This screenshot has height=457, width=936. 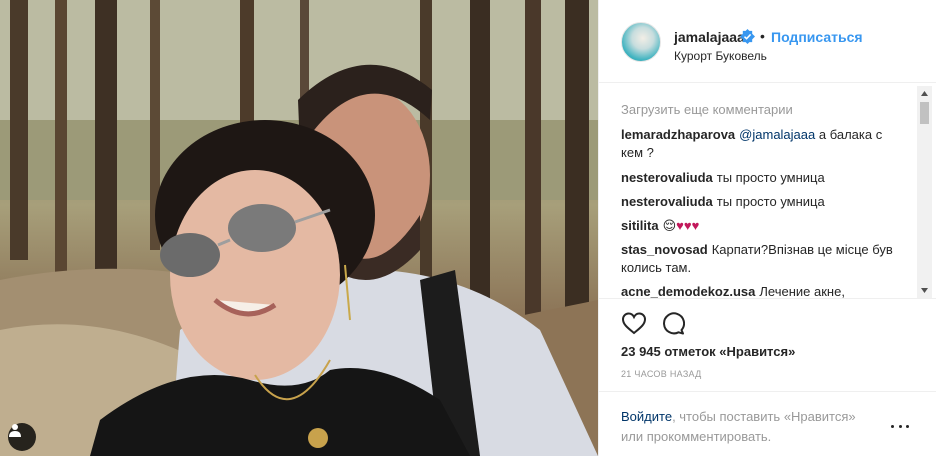 What do you see at coordinates (924, 192) in the screenshot?
I see `comments-scrollbar` at bounding box center [924, 192].